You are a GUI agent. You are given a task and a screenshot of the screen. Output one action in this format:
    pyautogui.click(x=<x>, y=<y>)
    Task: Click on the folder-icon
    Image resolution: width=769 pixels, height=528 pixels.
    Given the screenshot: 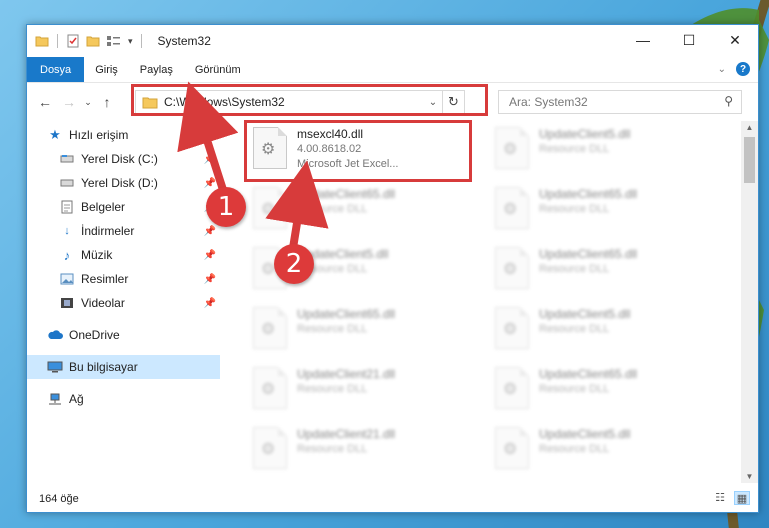 What is the action you would take?
    pyautogui.click(x=42, y=41)
    